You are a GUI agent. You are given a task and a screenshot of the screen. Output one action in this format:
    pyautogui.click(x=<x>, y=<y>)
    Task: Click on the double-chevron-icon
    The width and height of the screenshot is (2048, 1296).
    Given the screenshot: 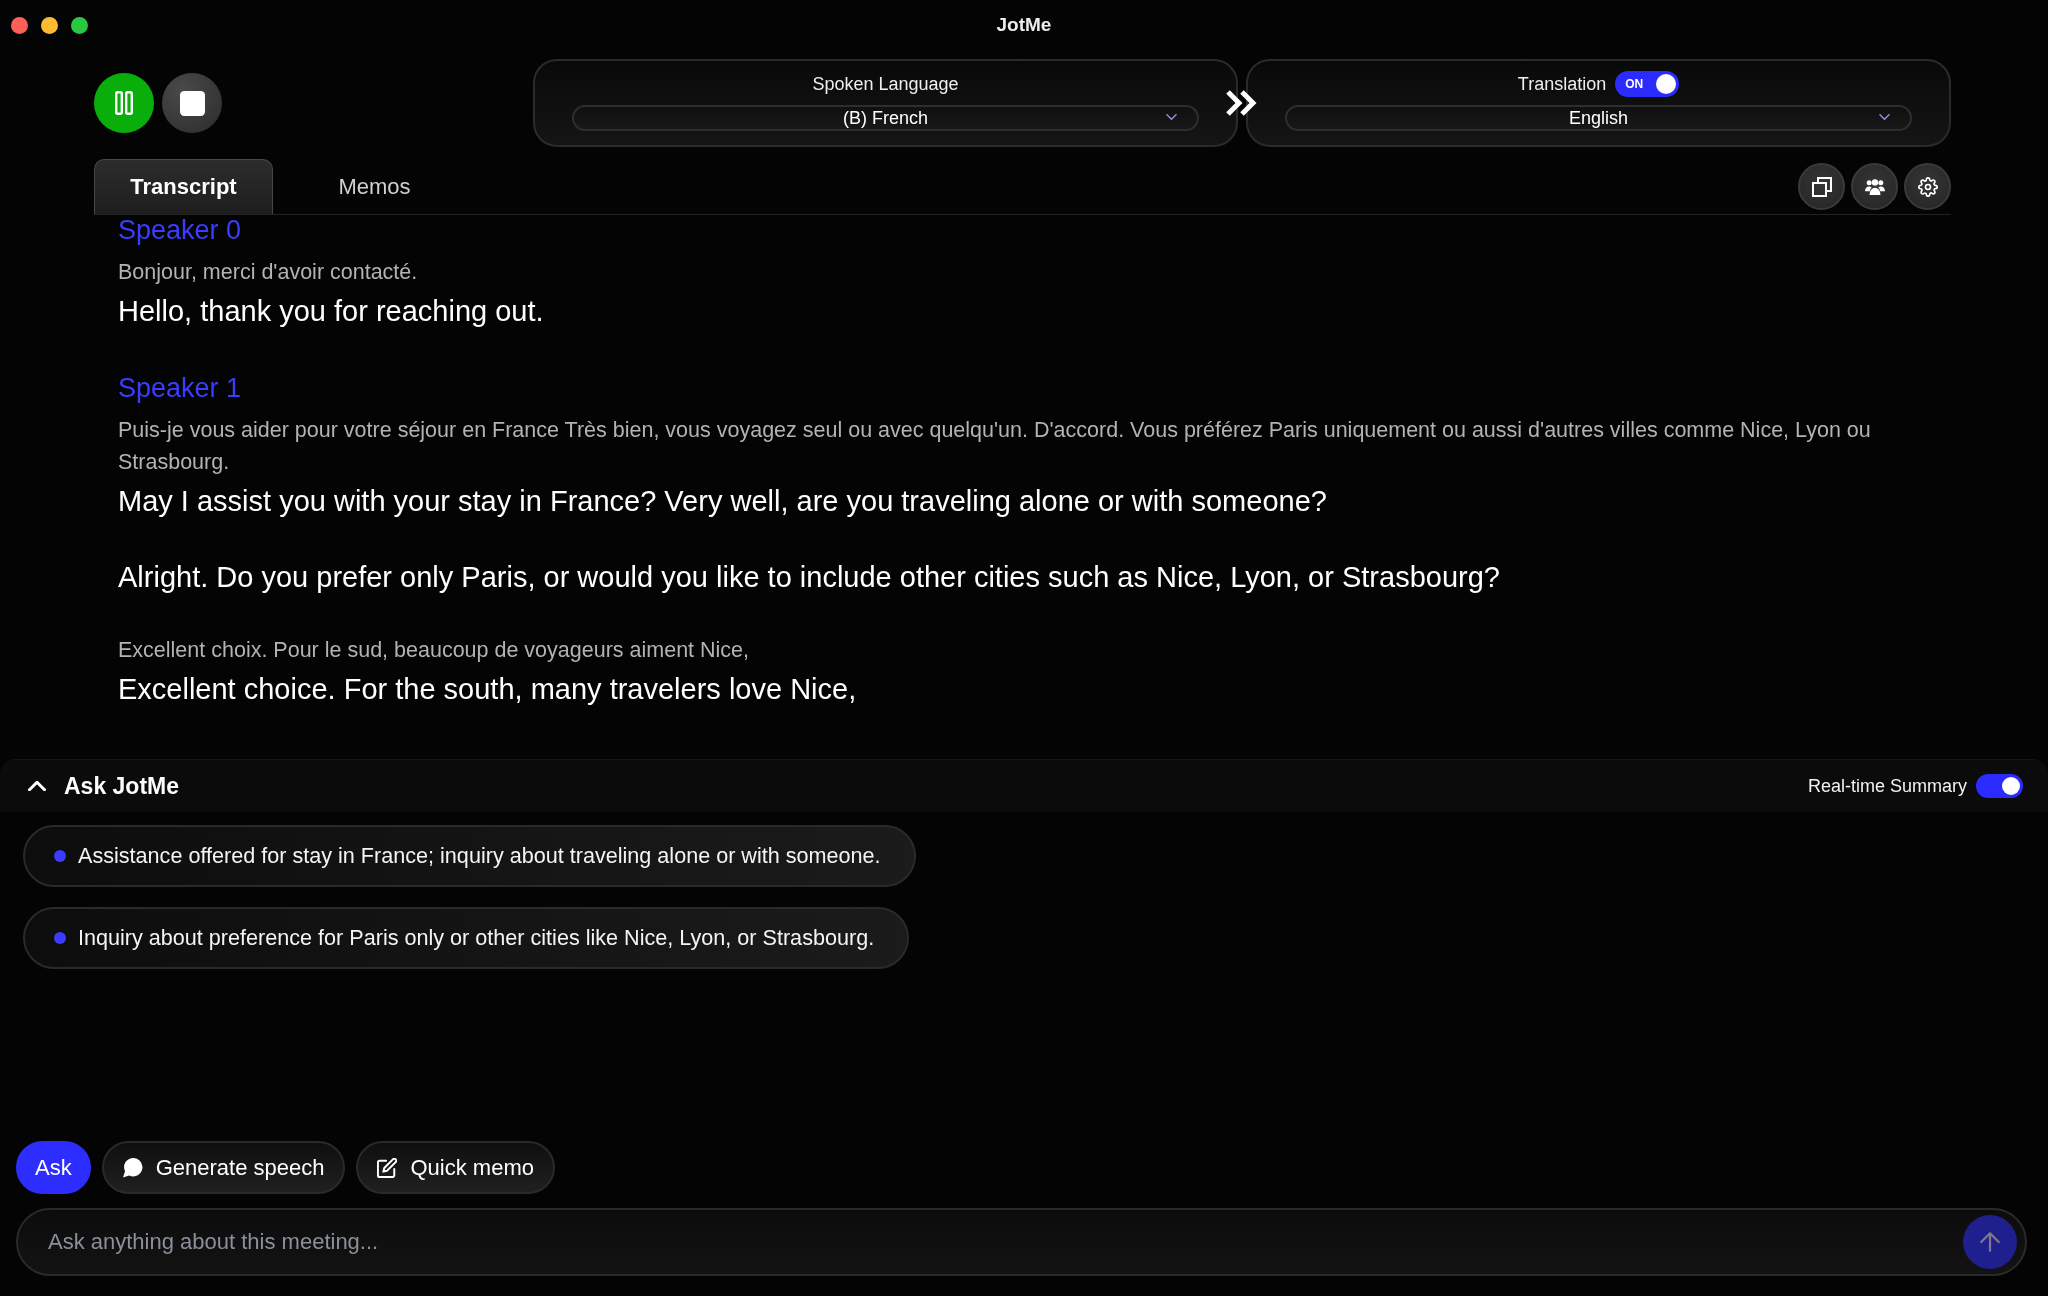 What is the action you would take?
    pyautogui.click(x=1242, y=103)
    